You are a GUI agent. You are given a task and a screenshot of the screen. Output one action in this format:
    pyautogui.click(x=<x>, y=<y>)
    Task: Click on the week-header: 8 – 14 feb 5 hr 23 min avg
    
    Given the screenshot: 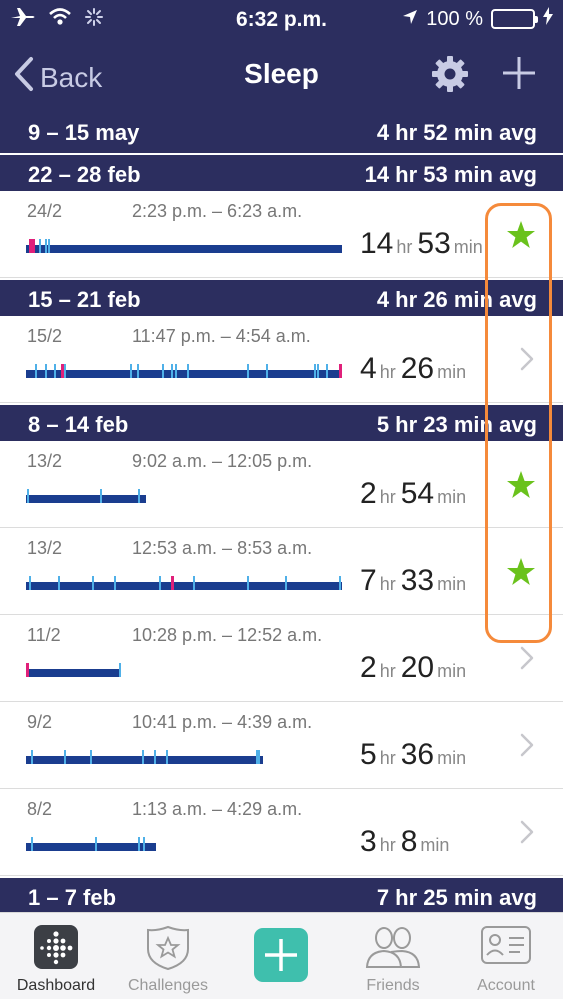 What is the action you would take?
    pyautogui.click(x=281, y=422)
    